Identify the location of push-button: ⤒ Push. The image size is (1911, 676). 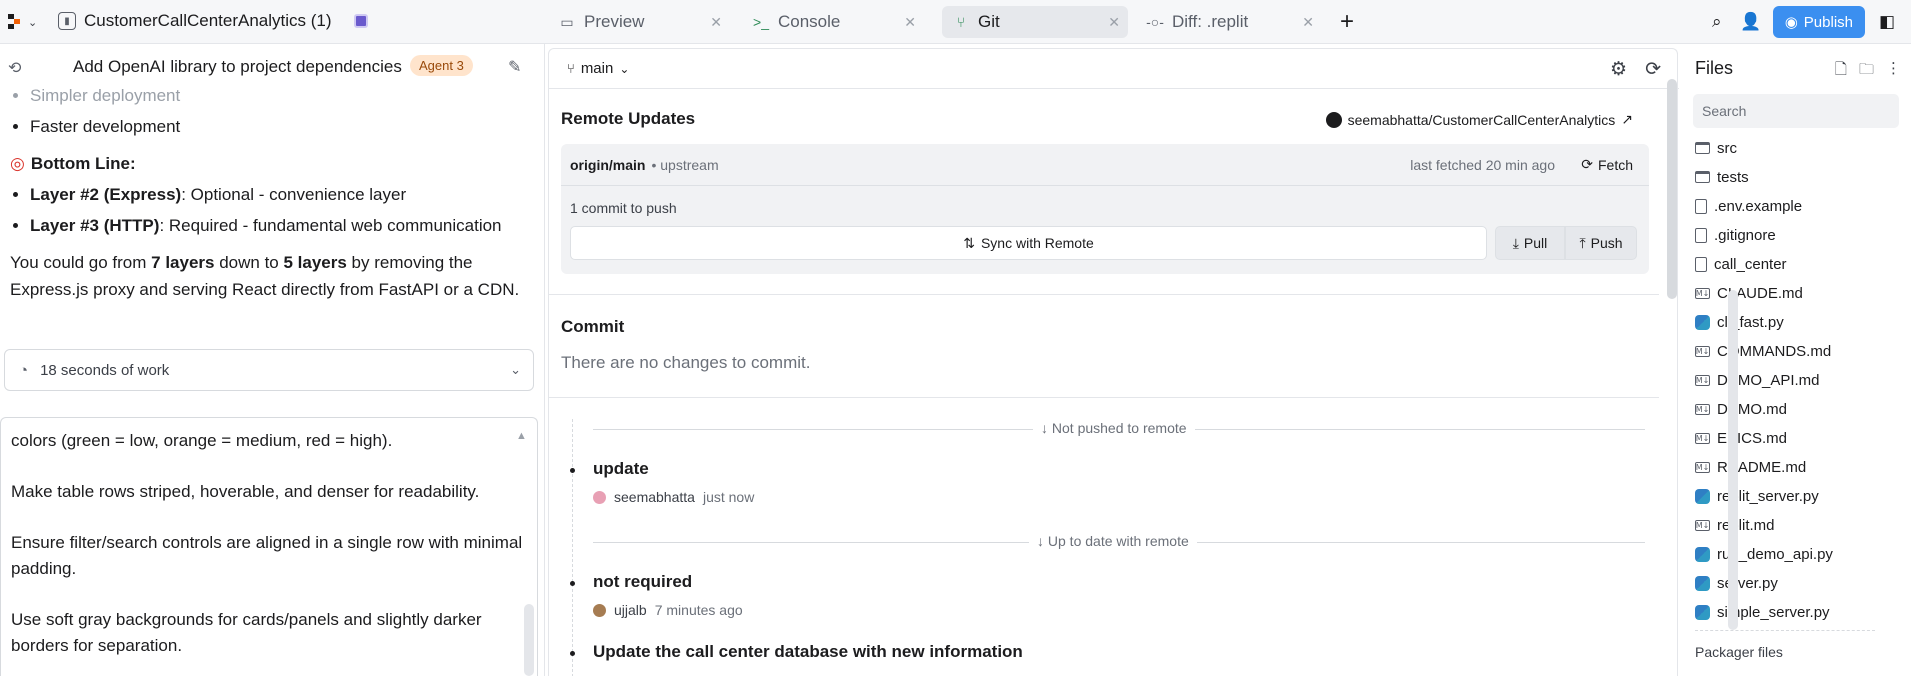
(1601, 243).